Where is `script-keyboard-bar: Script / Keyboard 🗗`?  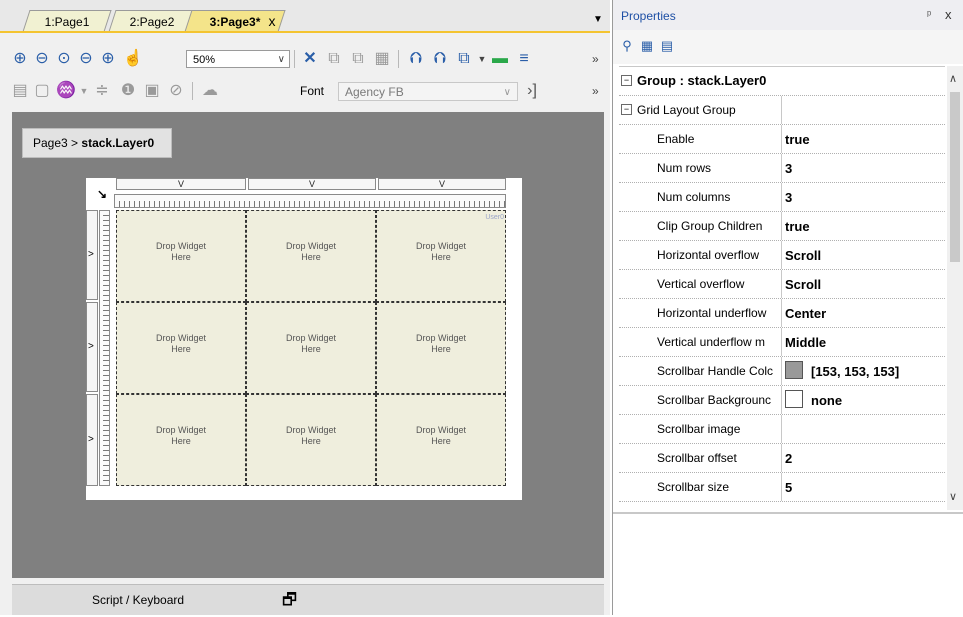
script-keyboard-bar: Script / Keyboard 🗗 is located at coordinates (308, 599).